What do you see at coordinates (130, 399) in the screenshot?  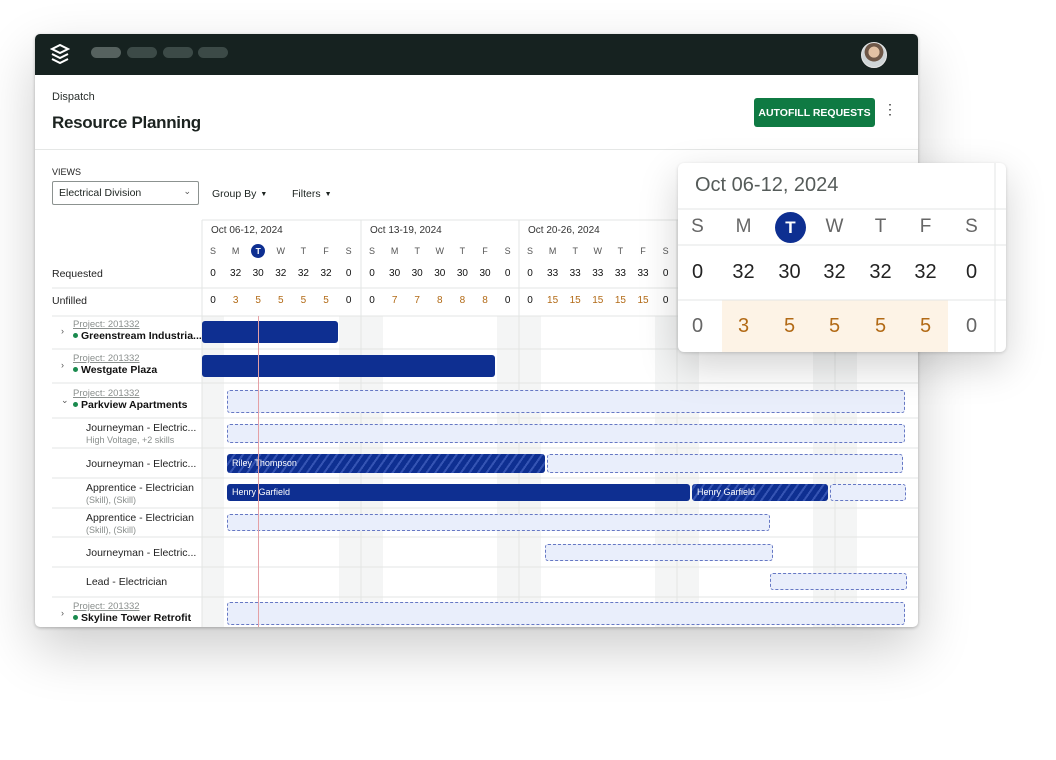 I see `project-row: Project: 201332 Parkview Apartments` at bounding box center [130, 399].